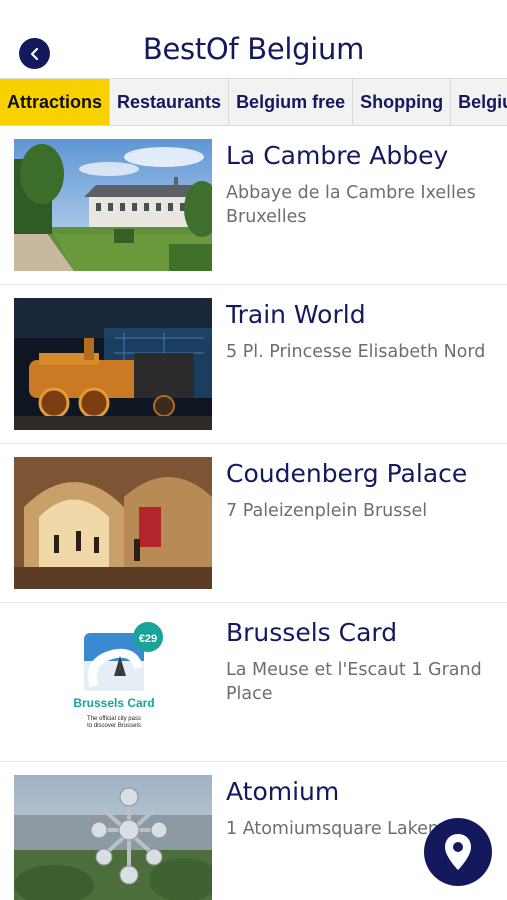  Describe the element at coordinates (113, 837) in the screenshot. I see `atomium-image` at that location.